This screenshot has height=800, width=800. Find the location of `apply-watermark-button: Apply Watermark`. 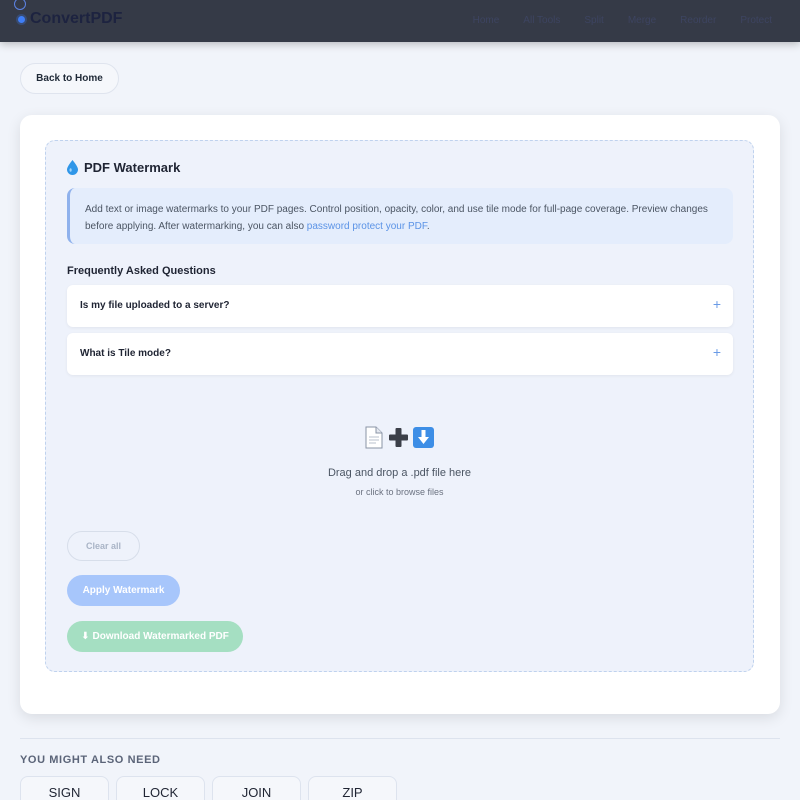

apply-watermark-button: Apply Watermark is located at coordinates (123, 590).